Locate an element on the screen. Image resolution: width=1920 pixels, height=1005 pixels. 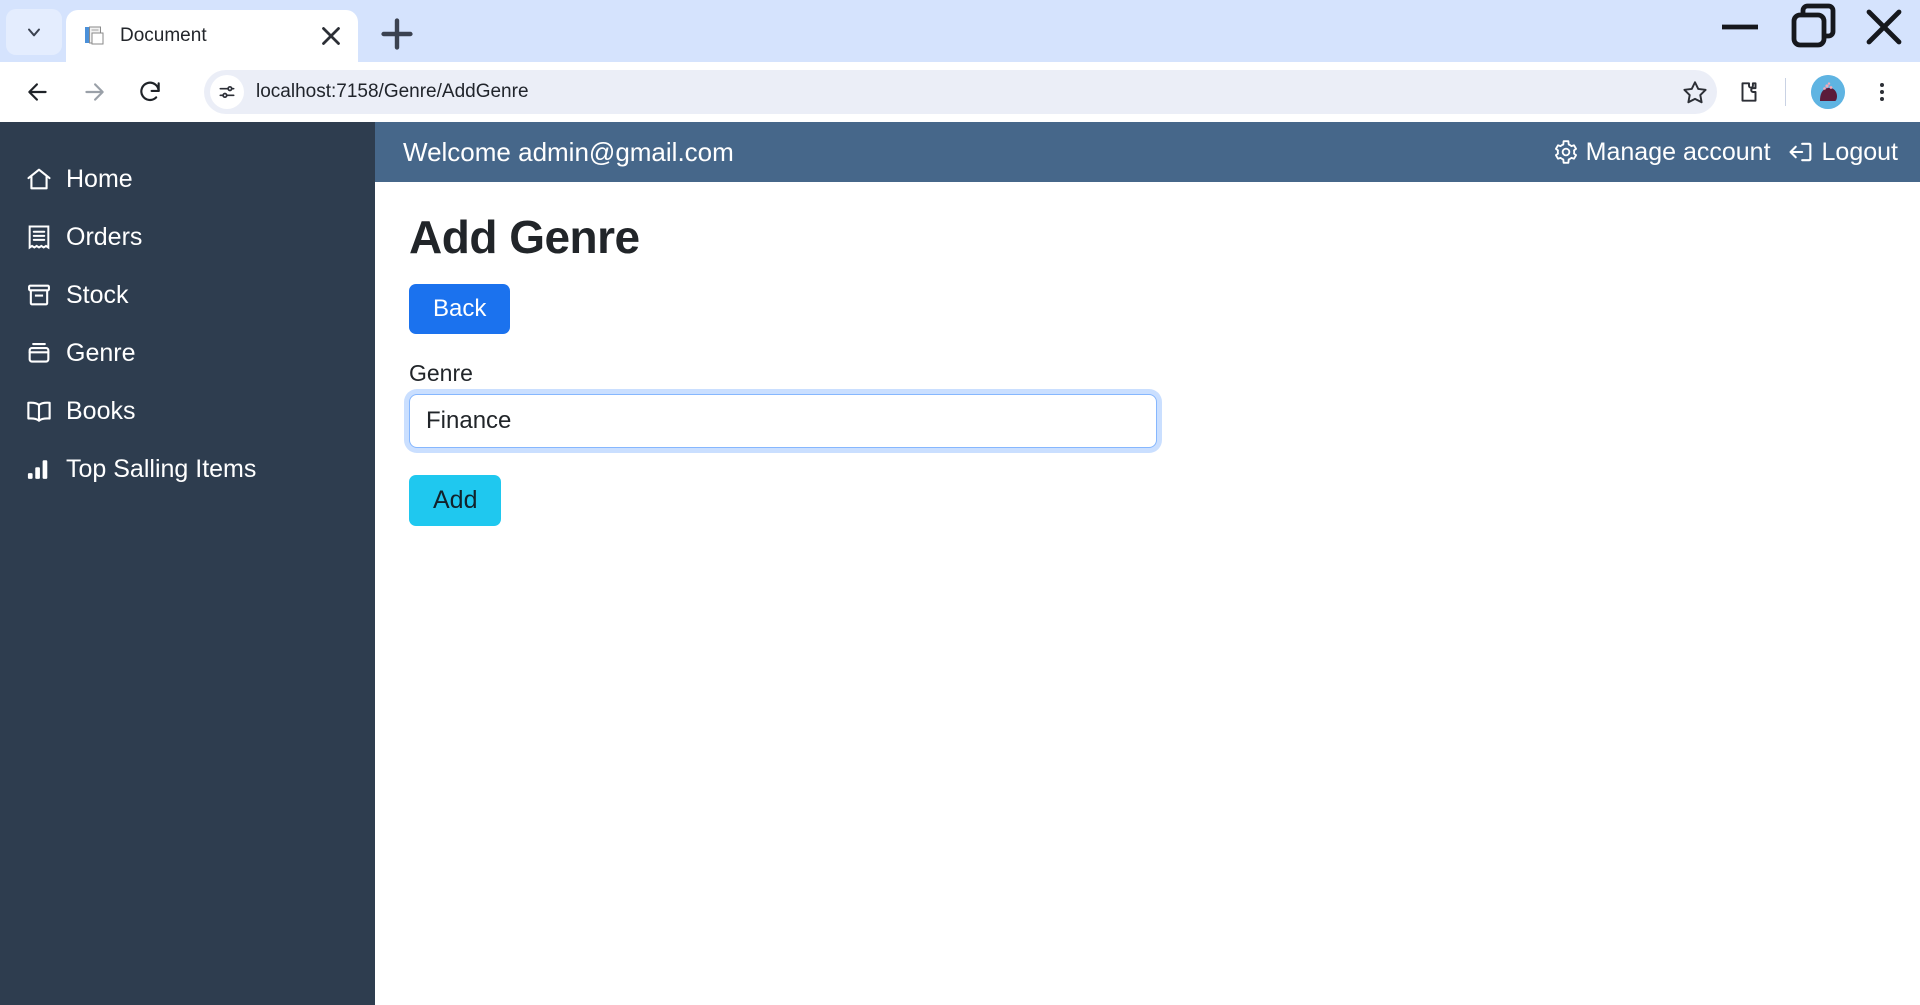
genre-field-label: Genre is located at coordinates (441, 373).